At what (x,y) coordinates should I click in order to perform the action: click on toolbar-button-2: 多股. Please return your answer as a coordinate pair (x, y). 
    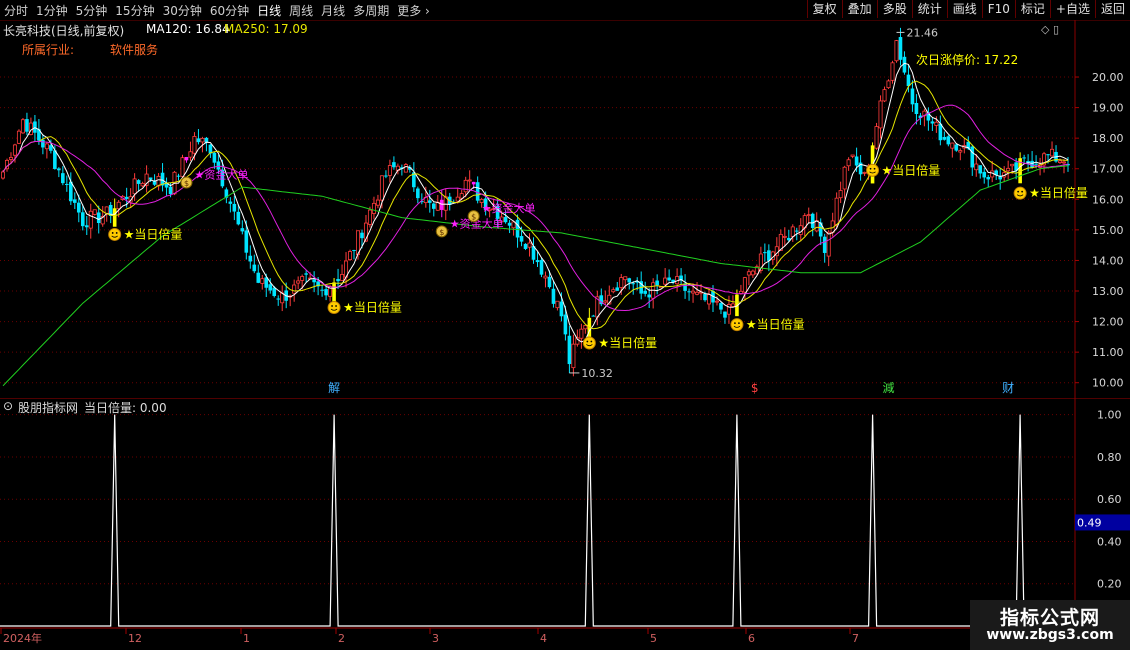
    Looking at the image, I should click on (894, 9).